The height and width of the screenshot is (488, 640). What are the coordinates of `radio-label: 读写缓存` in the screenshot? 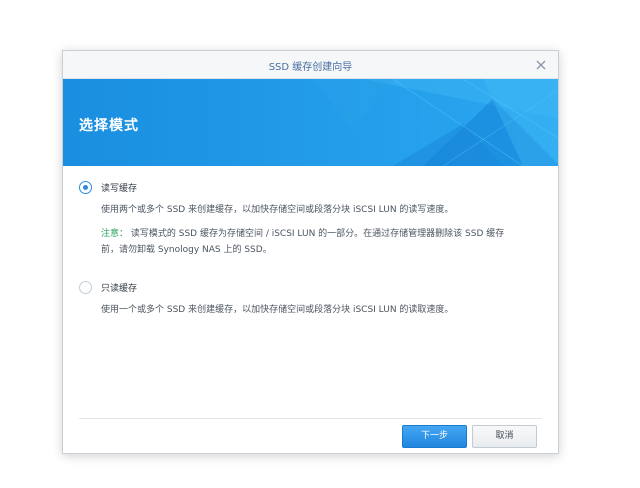 It's located at (119, 189).